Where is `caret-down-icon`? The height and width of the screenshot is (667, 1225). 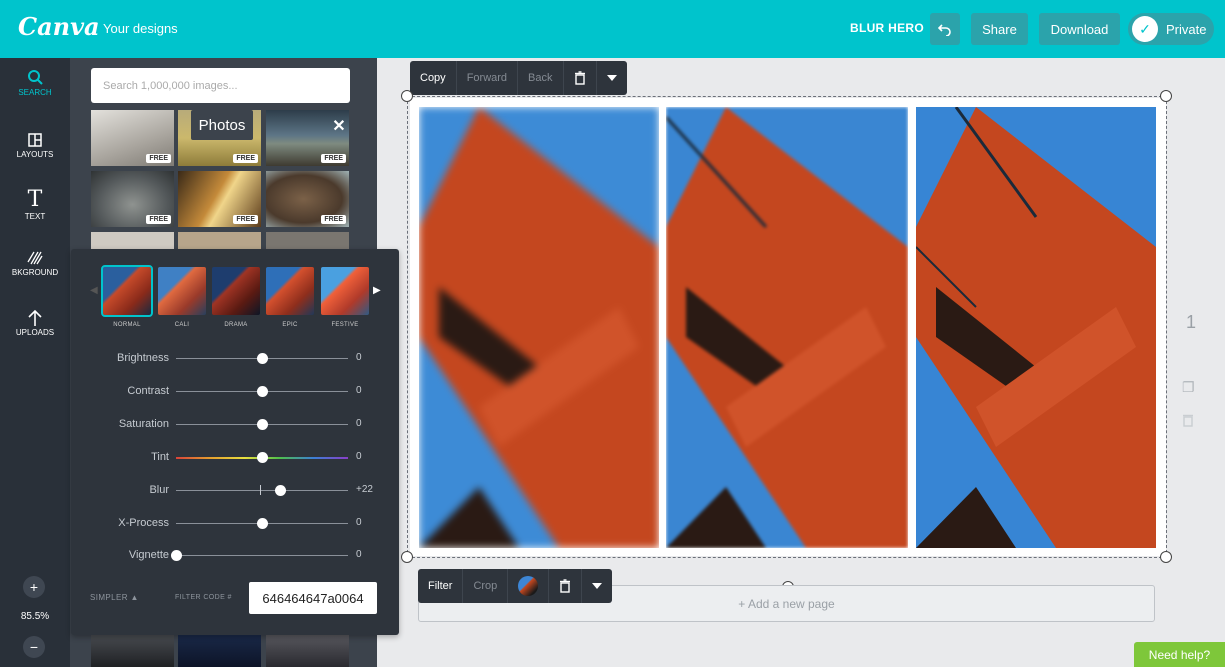 caret-down-icon is located at coordinates (597, 586).